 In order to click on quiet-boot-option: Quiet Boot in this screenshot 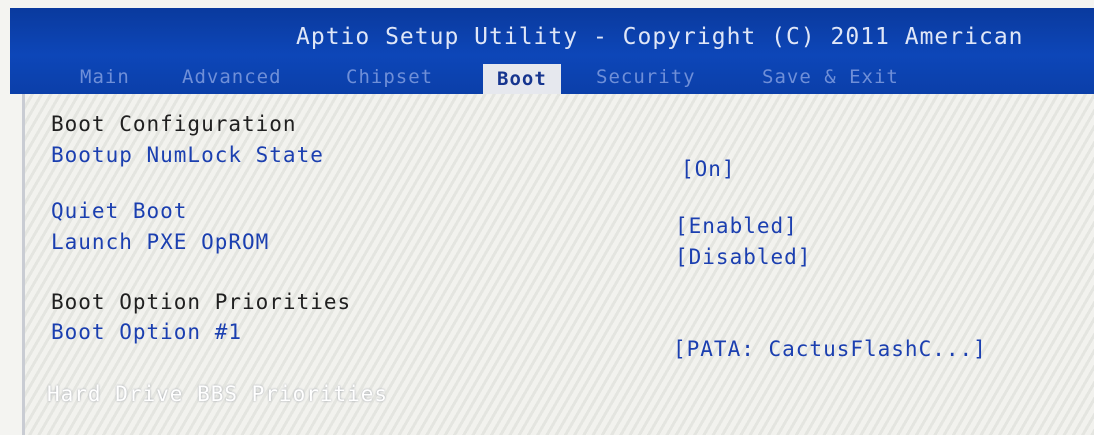, I will do `click(119, 211)`.